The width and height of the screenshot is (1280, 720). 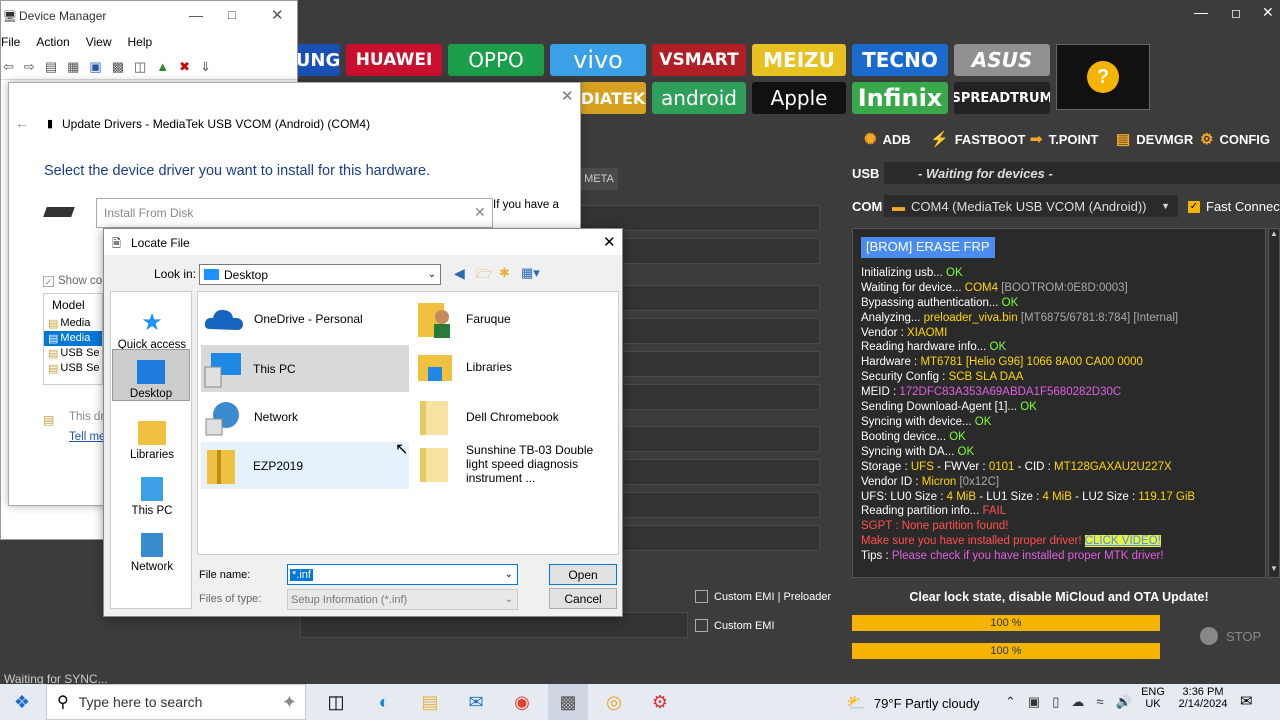 I want to click on cancel-button: Cancel, so click(x=583, y=598).